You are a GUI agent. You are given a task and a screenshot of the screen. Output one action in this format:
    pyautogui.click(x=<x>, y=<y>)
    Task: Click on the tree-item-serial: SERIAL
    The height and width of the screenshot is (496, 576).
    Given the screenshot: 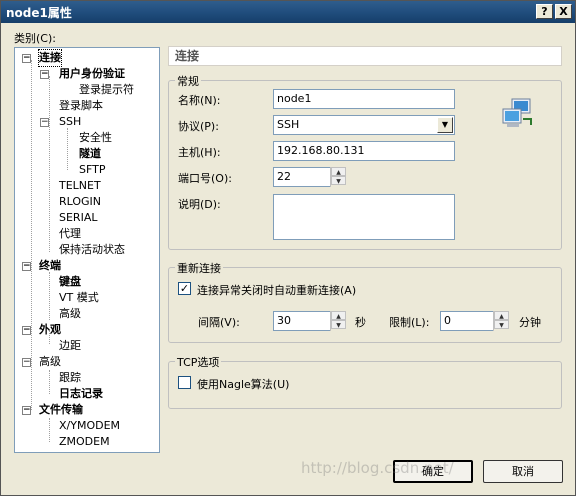 What is the action you would take?
    pyautogui.click(x=78, y=218)
    